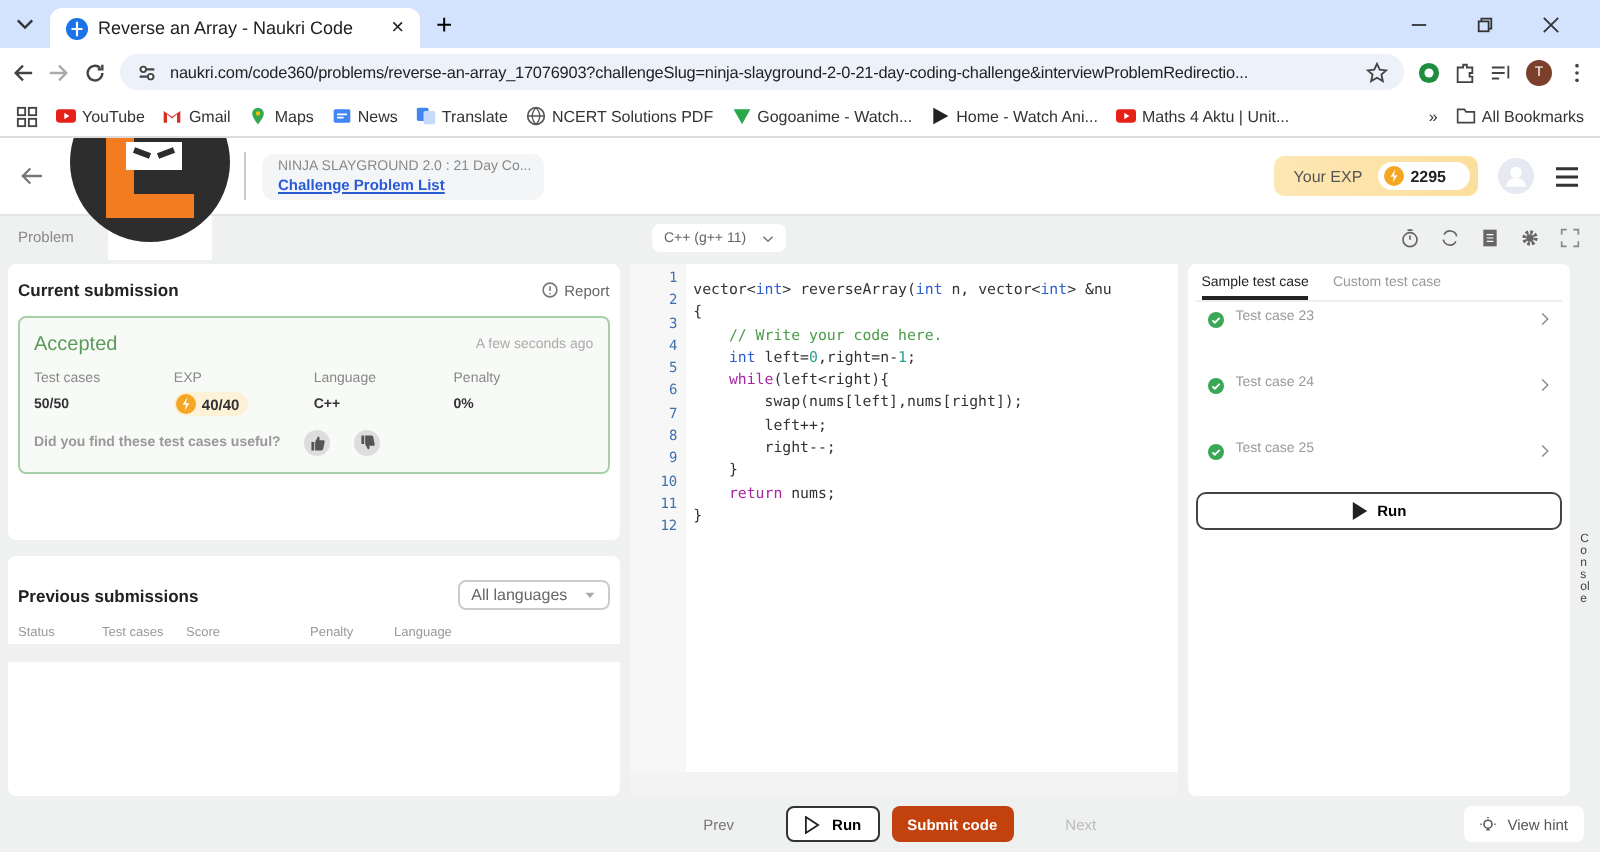 This screenshot has height=852, width=1600. Describe the element at coordinates (1433, 116) in the screenshot. I see `more-bookmarks-button: »` at that location.